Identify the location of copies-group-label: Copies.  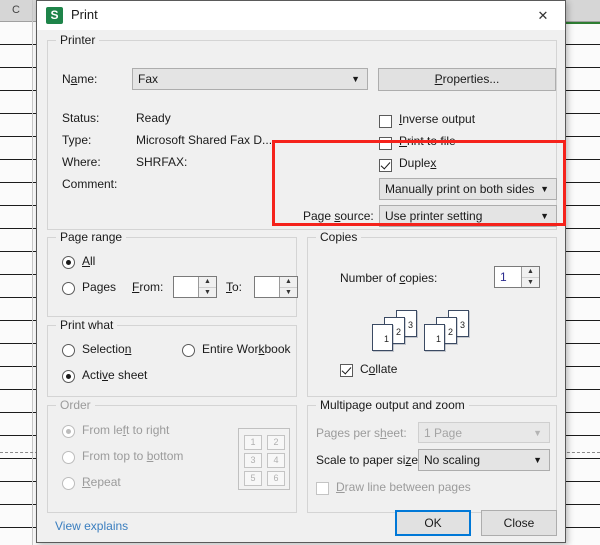
(339, 237).